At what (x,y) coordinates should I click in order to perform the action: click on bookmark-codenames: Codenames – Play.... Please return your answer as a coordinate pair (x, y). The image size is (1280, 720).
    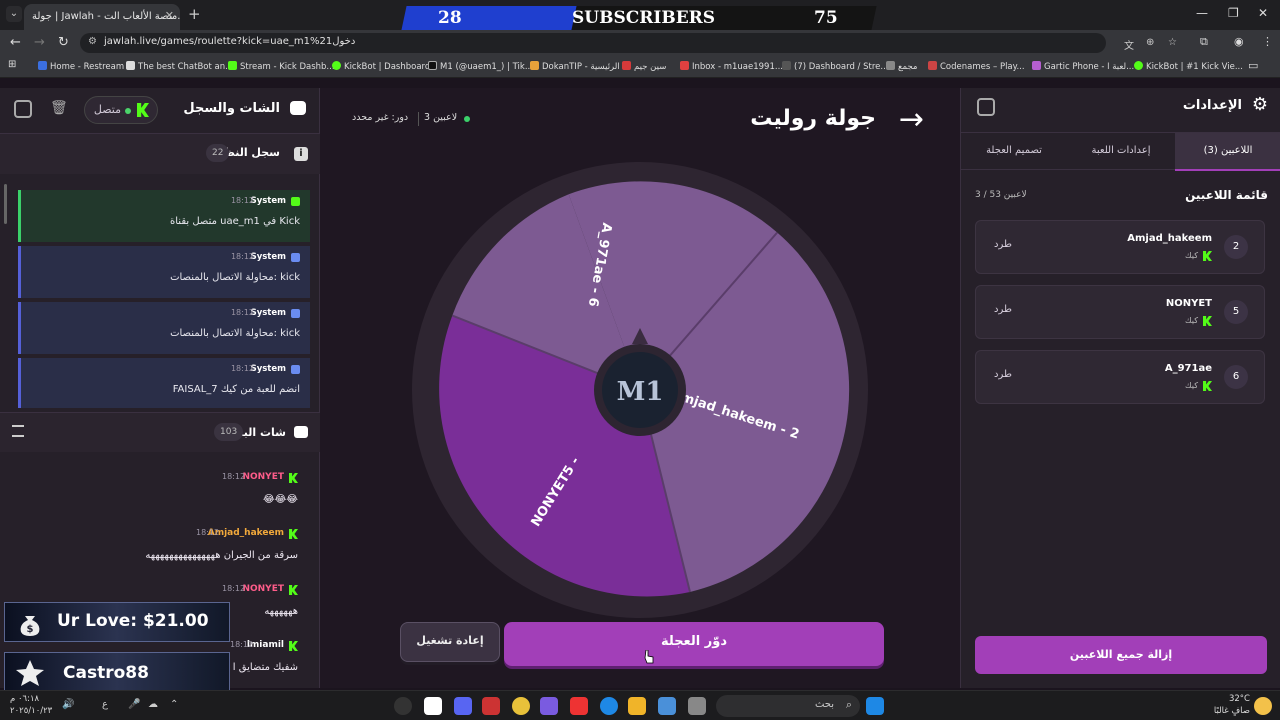
    Looking at the image, I should click on (976, 66).